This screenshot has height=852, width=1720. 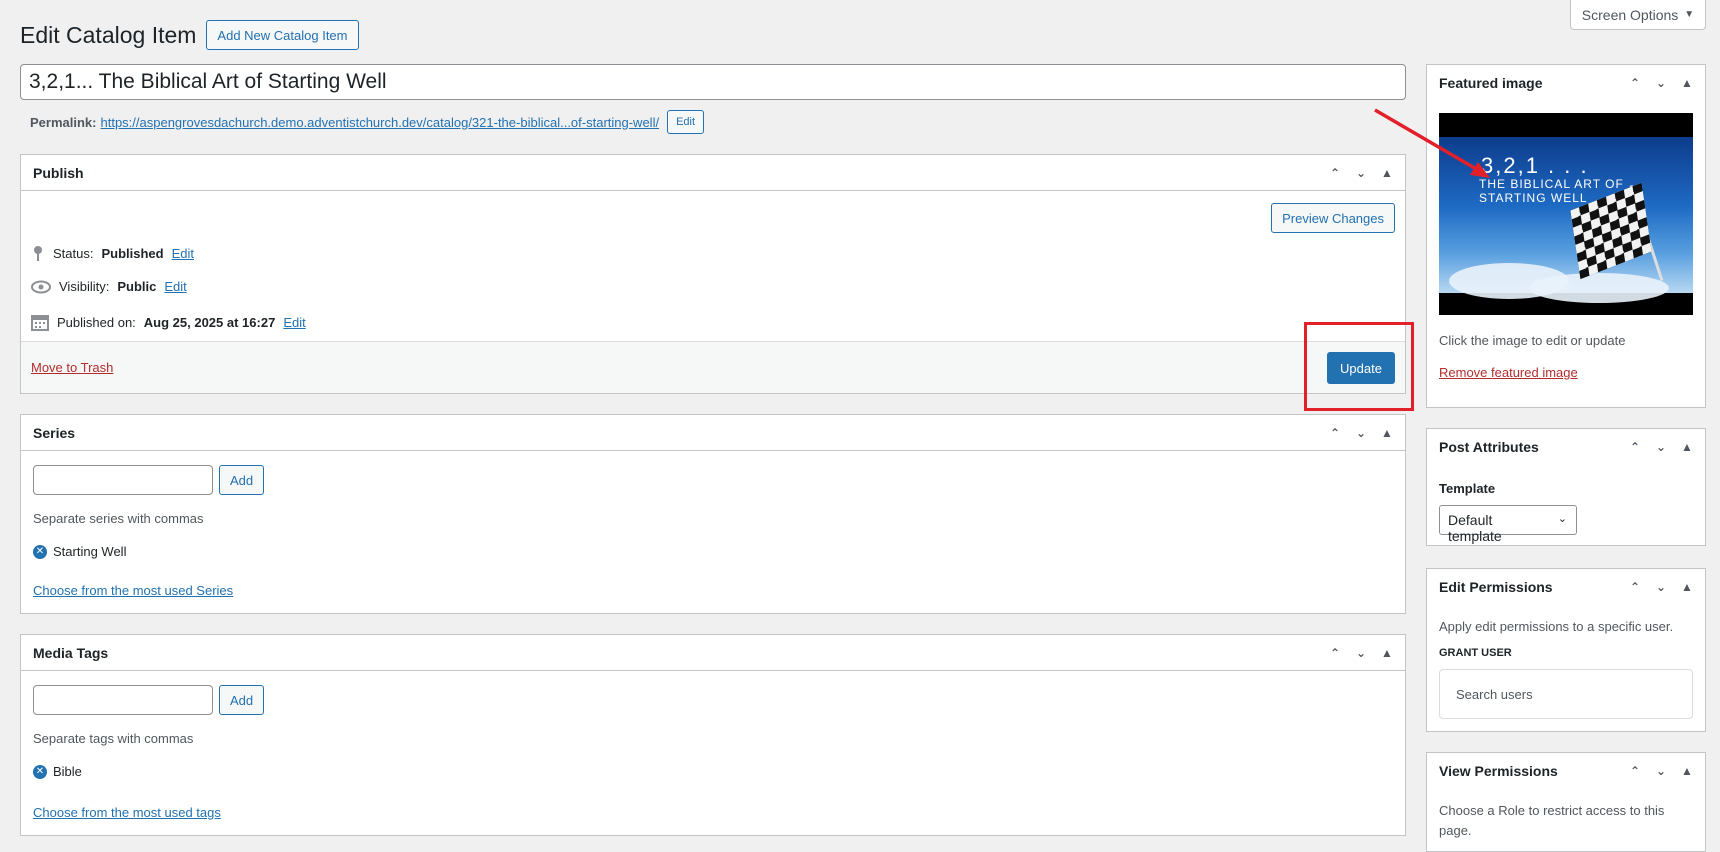 What do you see at coordinates (1535, 165) in the screenshot?
I see `featured-image-title-line1: 3,2,1 . . .` at bounding box center [1535, 165].